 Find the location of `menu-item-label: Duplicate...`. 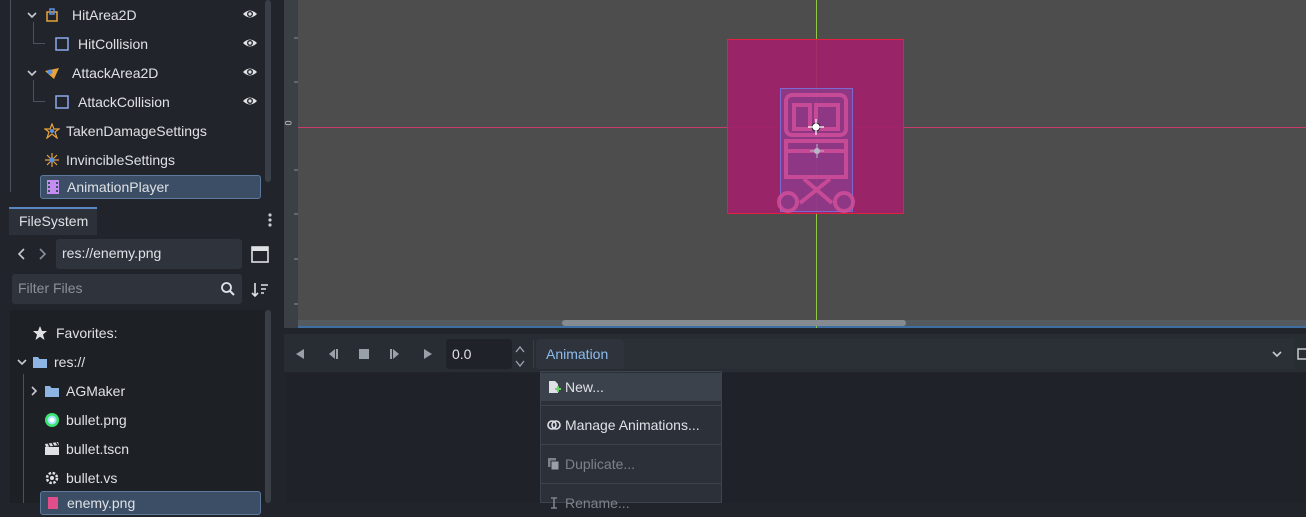

menu-item-label: Duplicate... is located at coordinates (600, 464).